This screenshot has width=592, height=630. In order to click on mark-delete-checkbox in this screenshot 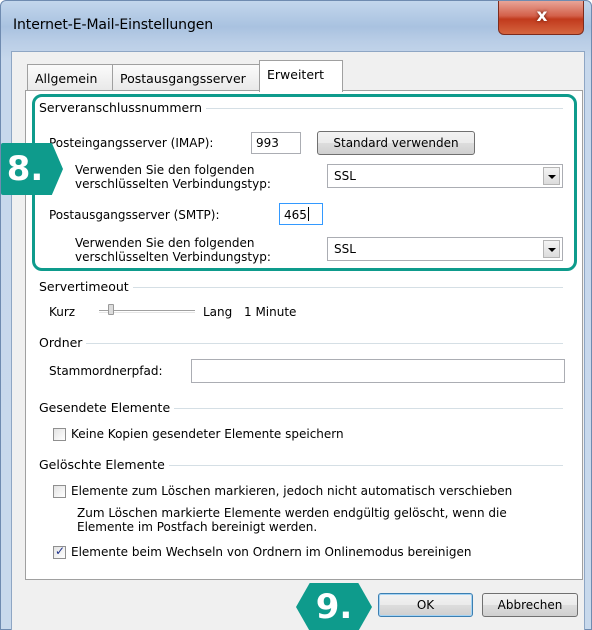, I will do `click(59, 491)`.